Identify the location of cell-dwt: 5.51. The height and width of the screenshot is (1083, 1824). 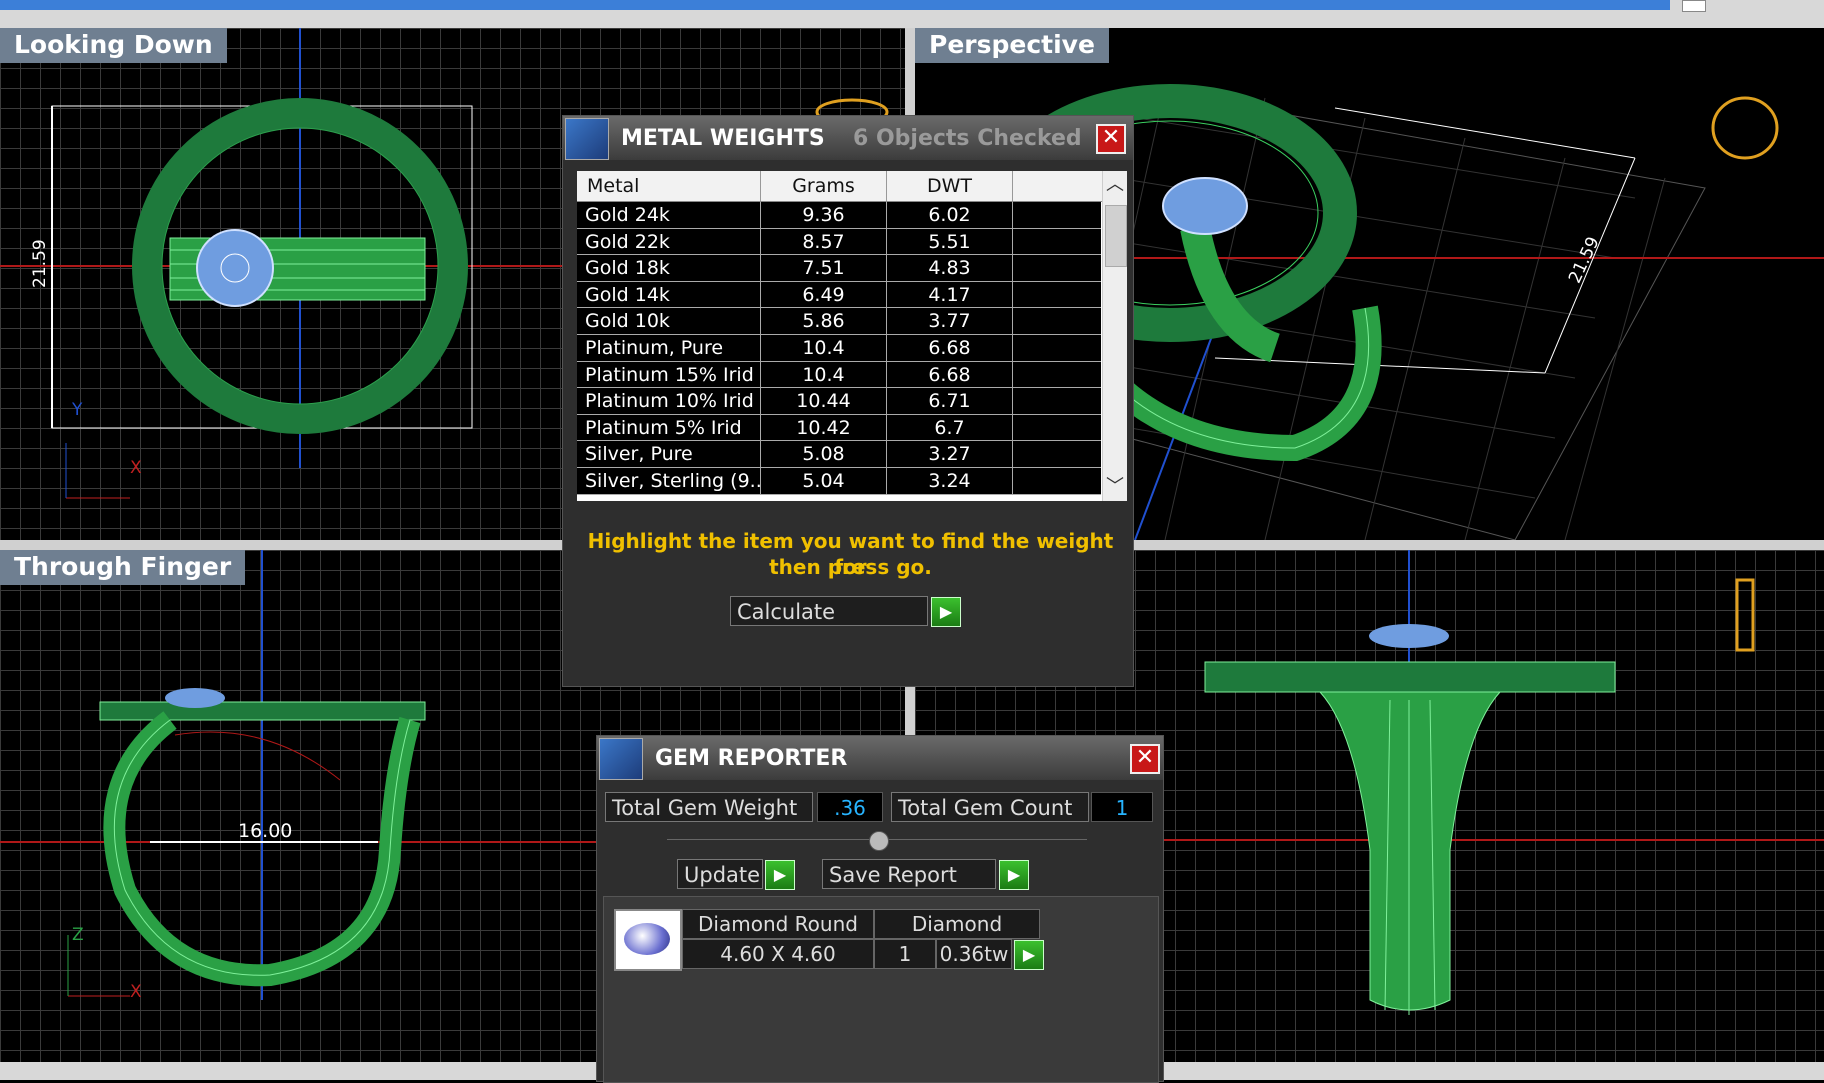
(950, 241).